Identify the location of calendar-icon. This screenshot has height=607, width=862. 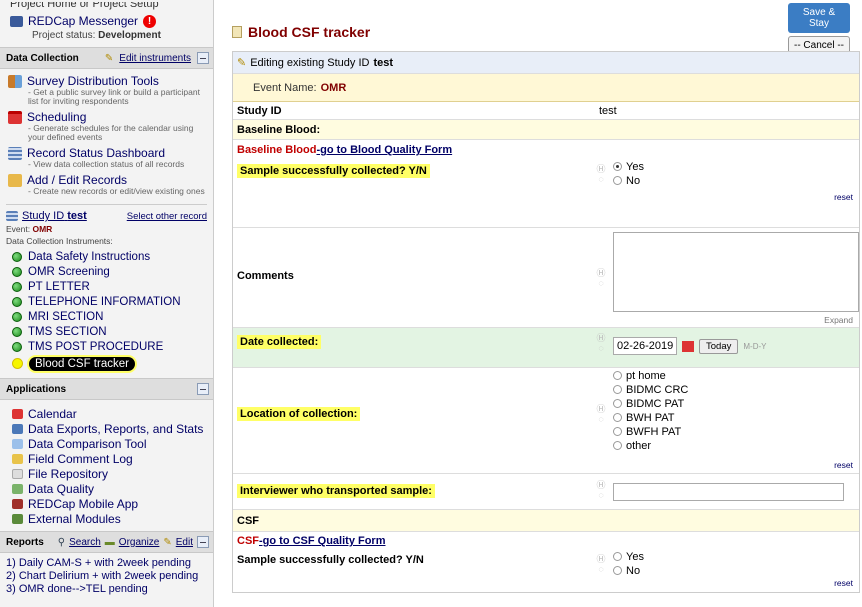
(688, 346).